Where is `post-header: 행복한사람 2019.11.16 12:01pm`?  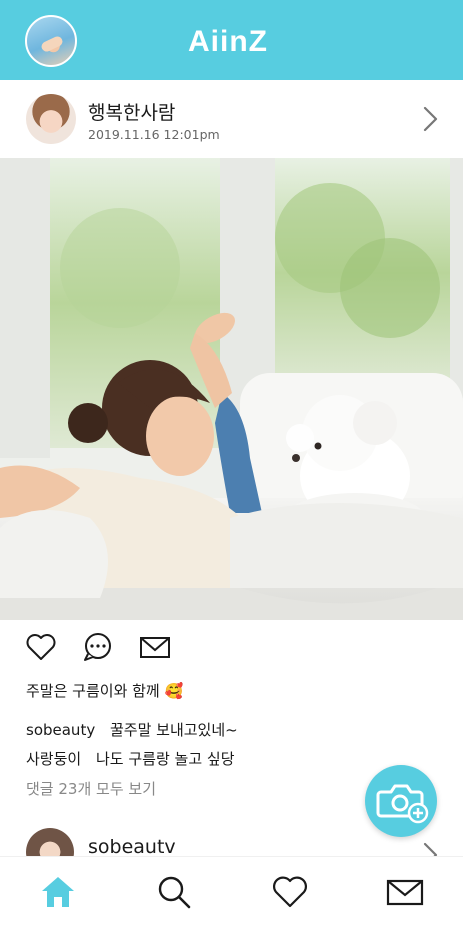
post-header: 행복한사람 2019.11.16 12:01pm is located at coordinates (231, 119).